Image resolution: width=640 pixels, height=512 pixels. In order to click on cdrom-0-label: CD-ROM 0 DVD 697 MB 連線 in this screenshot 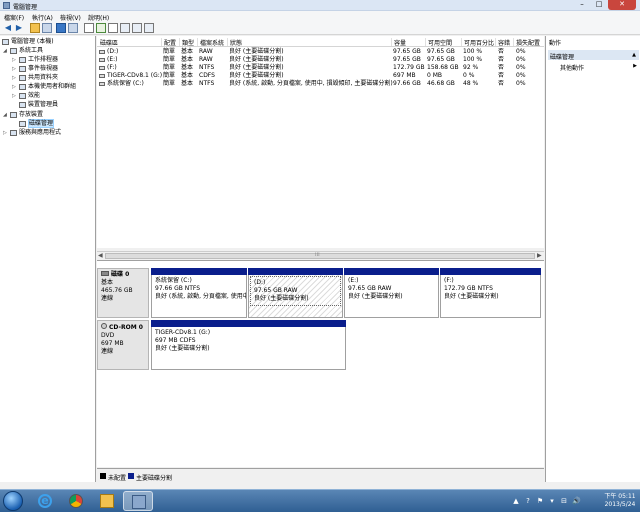, I will do `click(123, 345)`.